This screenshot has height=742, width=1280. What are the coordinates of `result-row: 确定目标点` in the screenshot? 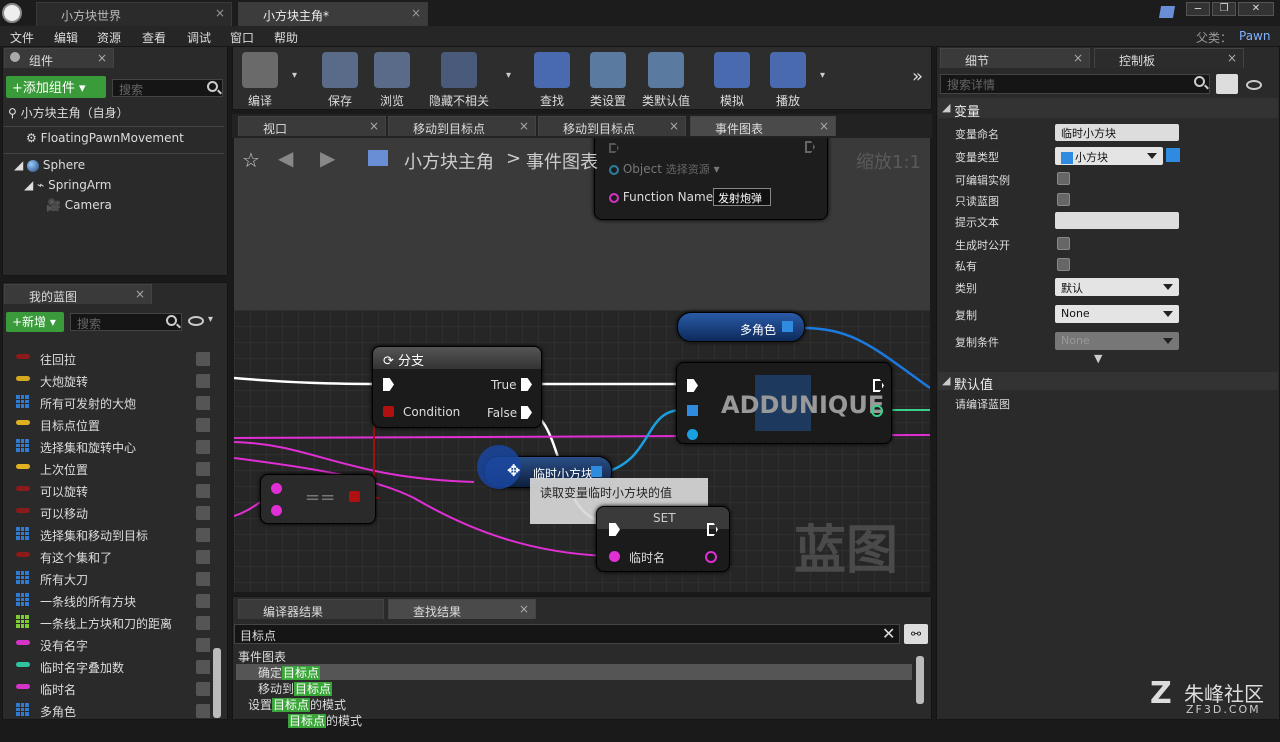 It's located at (574, 672).